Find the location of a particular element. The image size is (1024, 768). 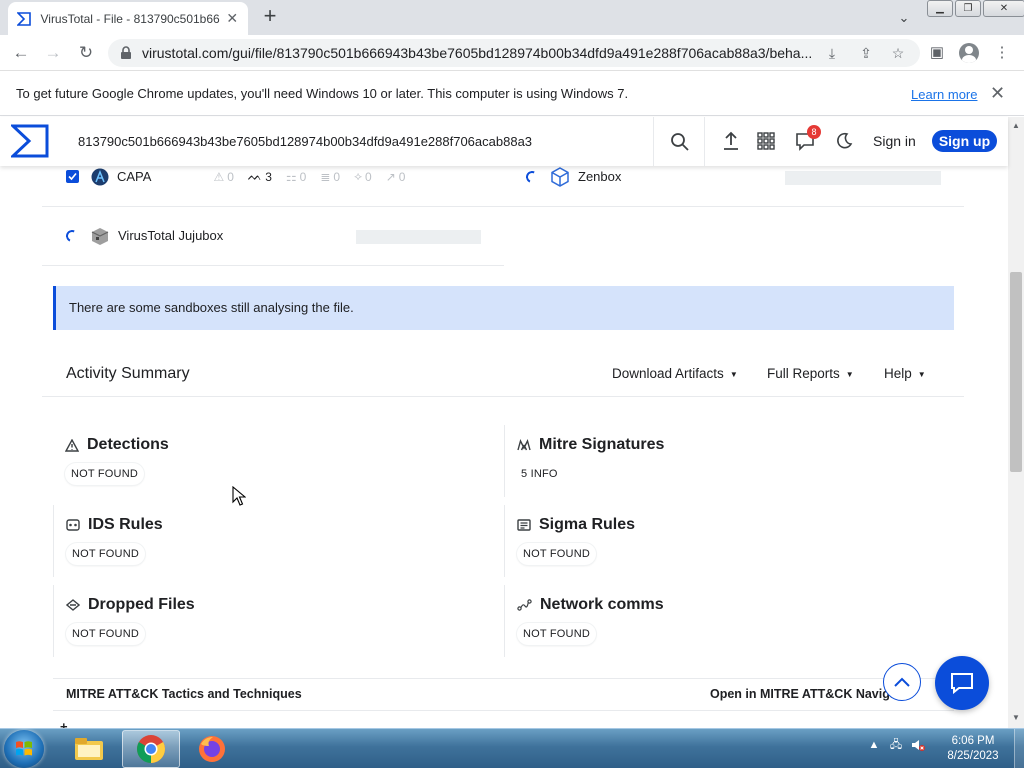

stat-alerts: ⚠ 0 is located at coordinates (223, 176).